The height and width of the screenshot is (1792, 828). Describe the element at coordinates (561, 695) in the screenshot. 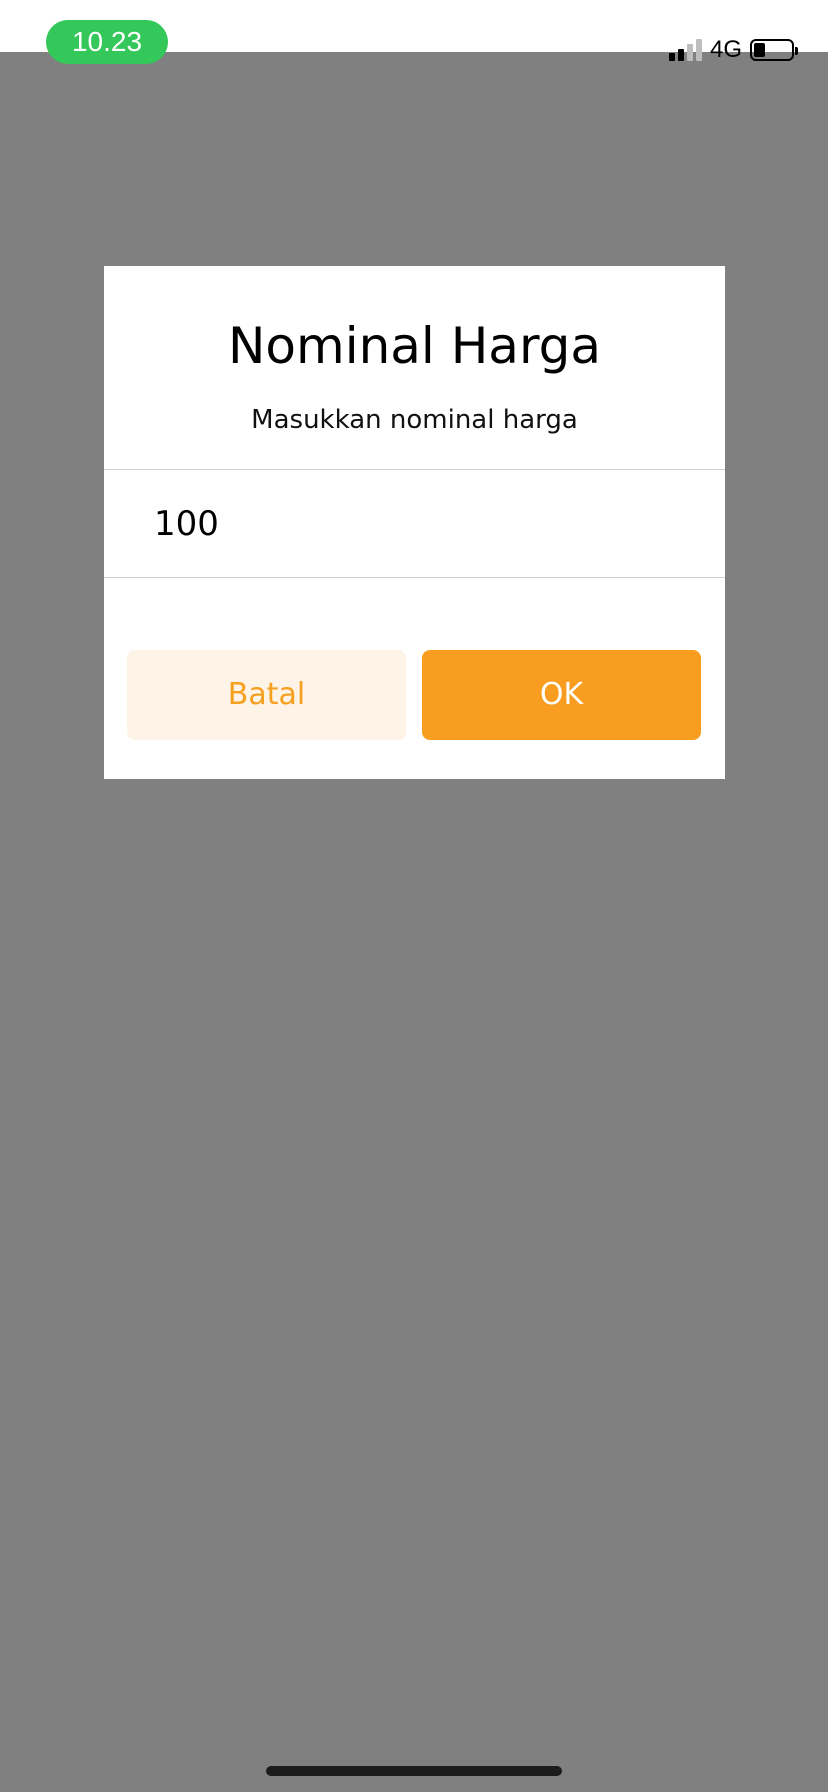

I see `ok-button: OK` at that location.